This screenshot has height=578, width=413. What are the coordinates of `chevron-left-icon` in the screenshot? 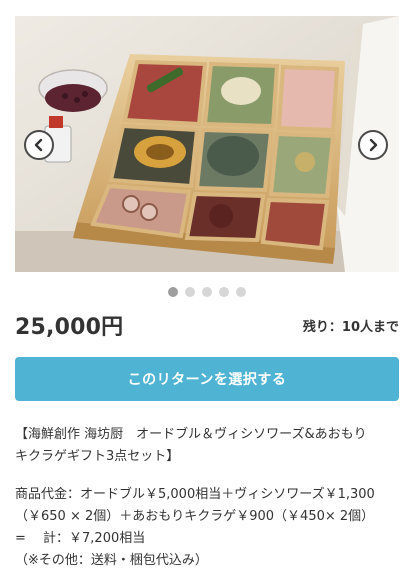 It's located at (38, 145).